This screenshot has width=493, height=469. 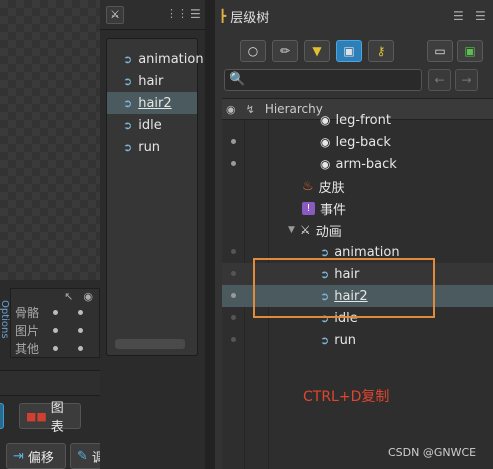 What do you see at coordinates (439, 80) in the screenshot?
I see `arrow-left-icon: ←` at bounding box center [439, 80].